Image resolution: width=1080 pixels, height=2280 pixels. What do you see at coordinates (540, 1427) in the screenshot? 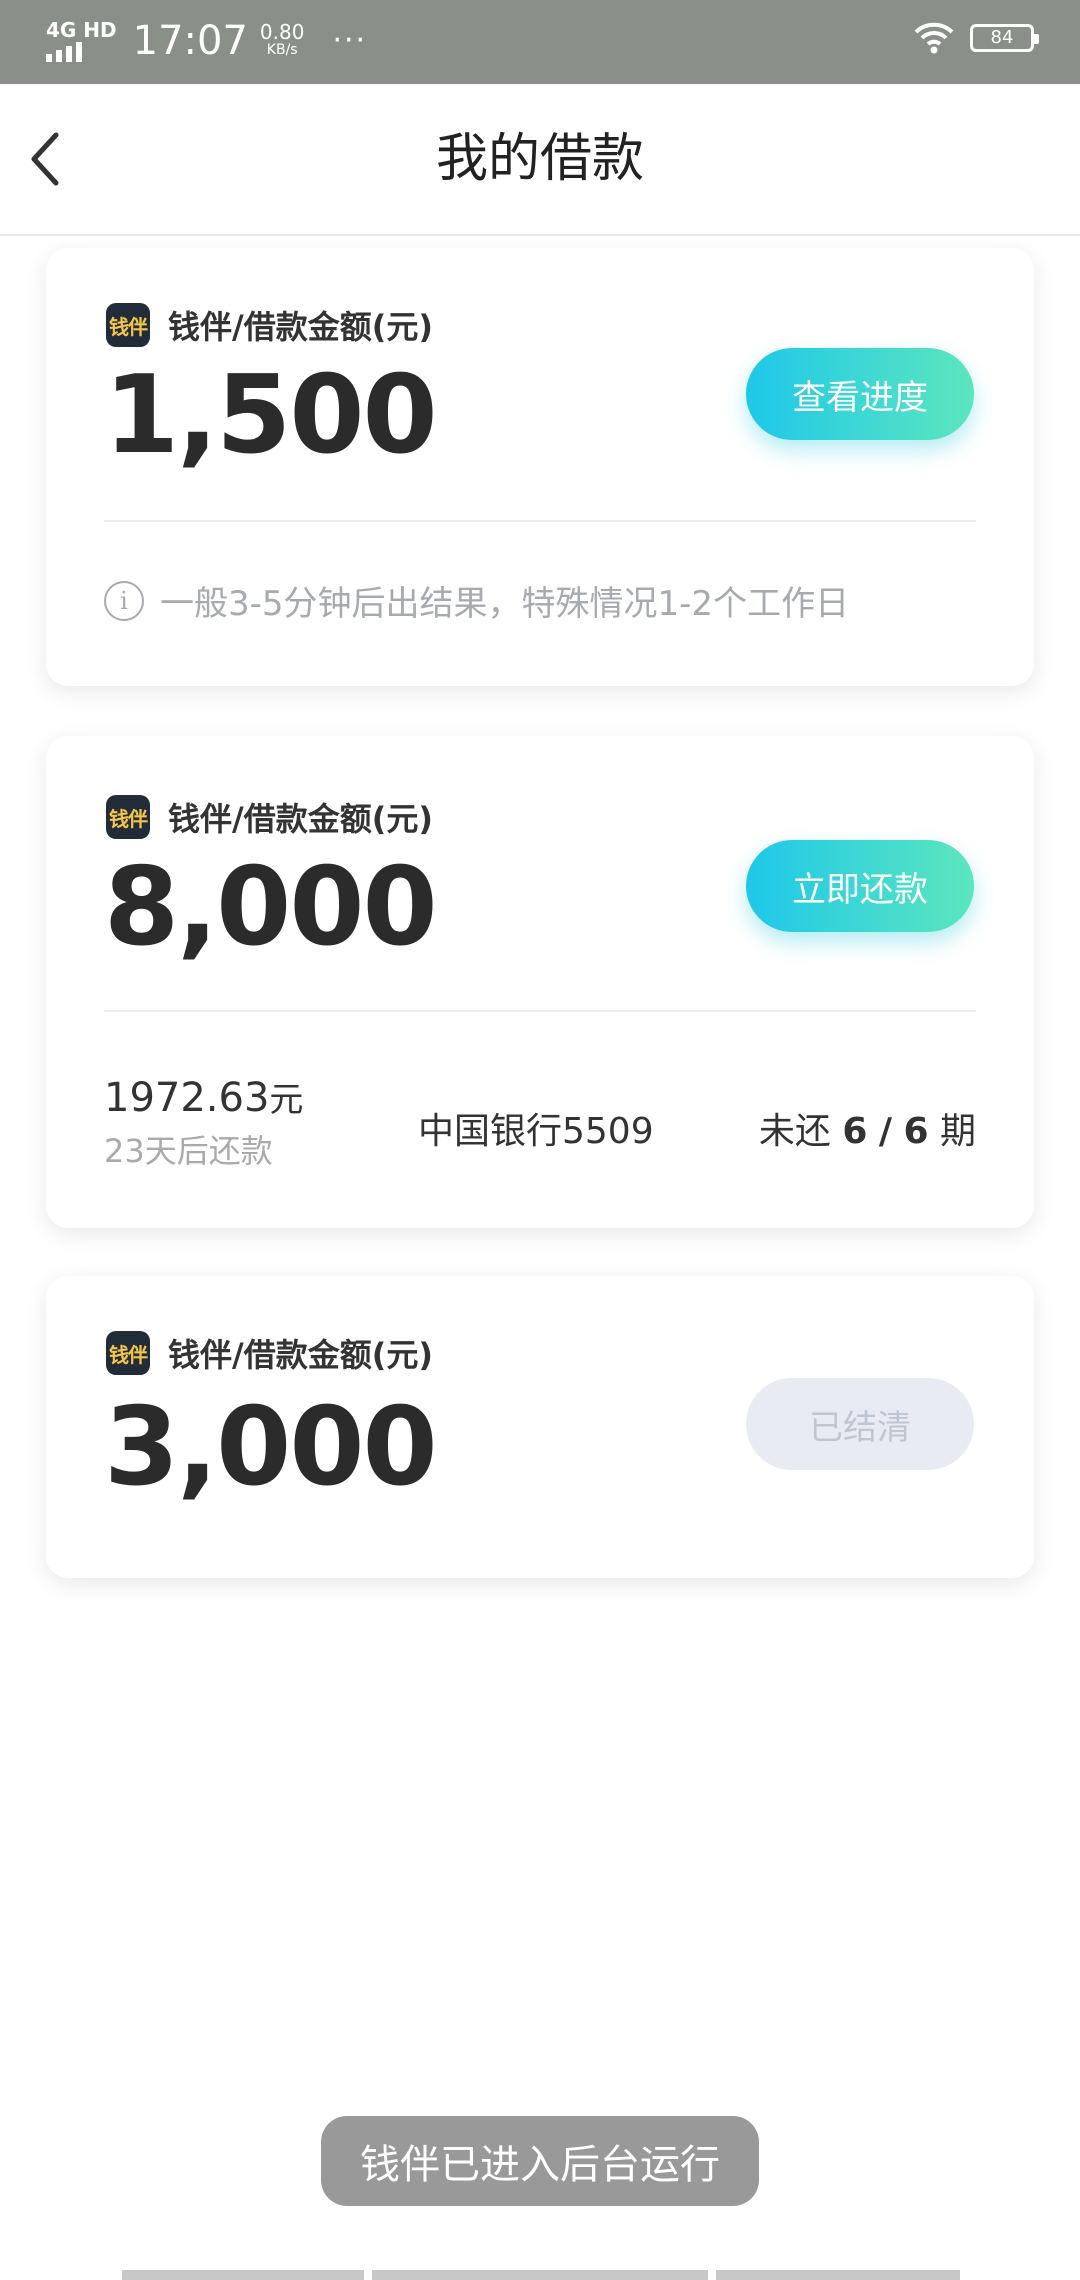
I see `loan-card-3: 钱伴 钱伴/借款金额(元) 3,000 已结清` at bounding box center [540, 1427].